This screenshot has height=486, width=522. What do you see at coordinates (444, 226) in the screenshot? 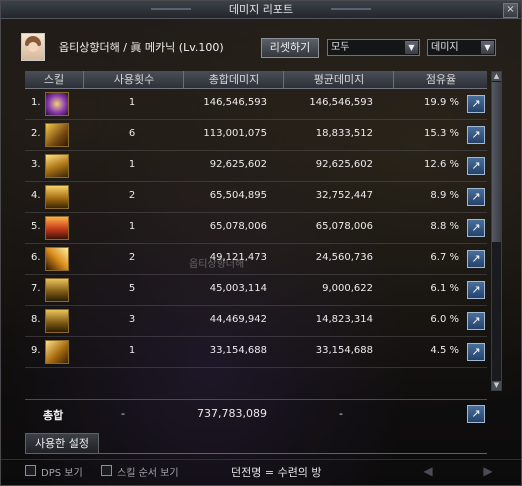
I see `row-share: 8.8 %` at bounding box center [444, 226].